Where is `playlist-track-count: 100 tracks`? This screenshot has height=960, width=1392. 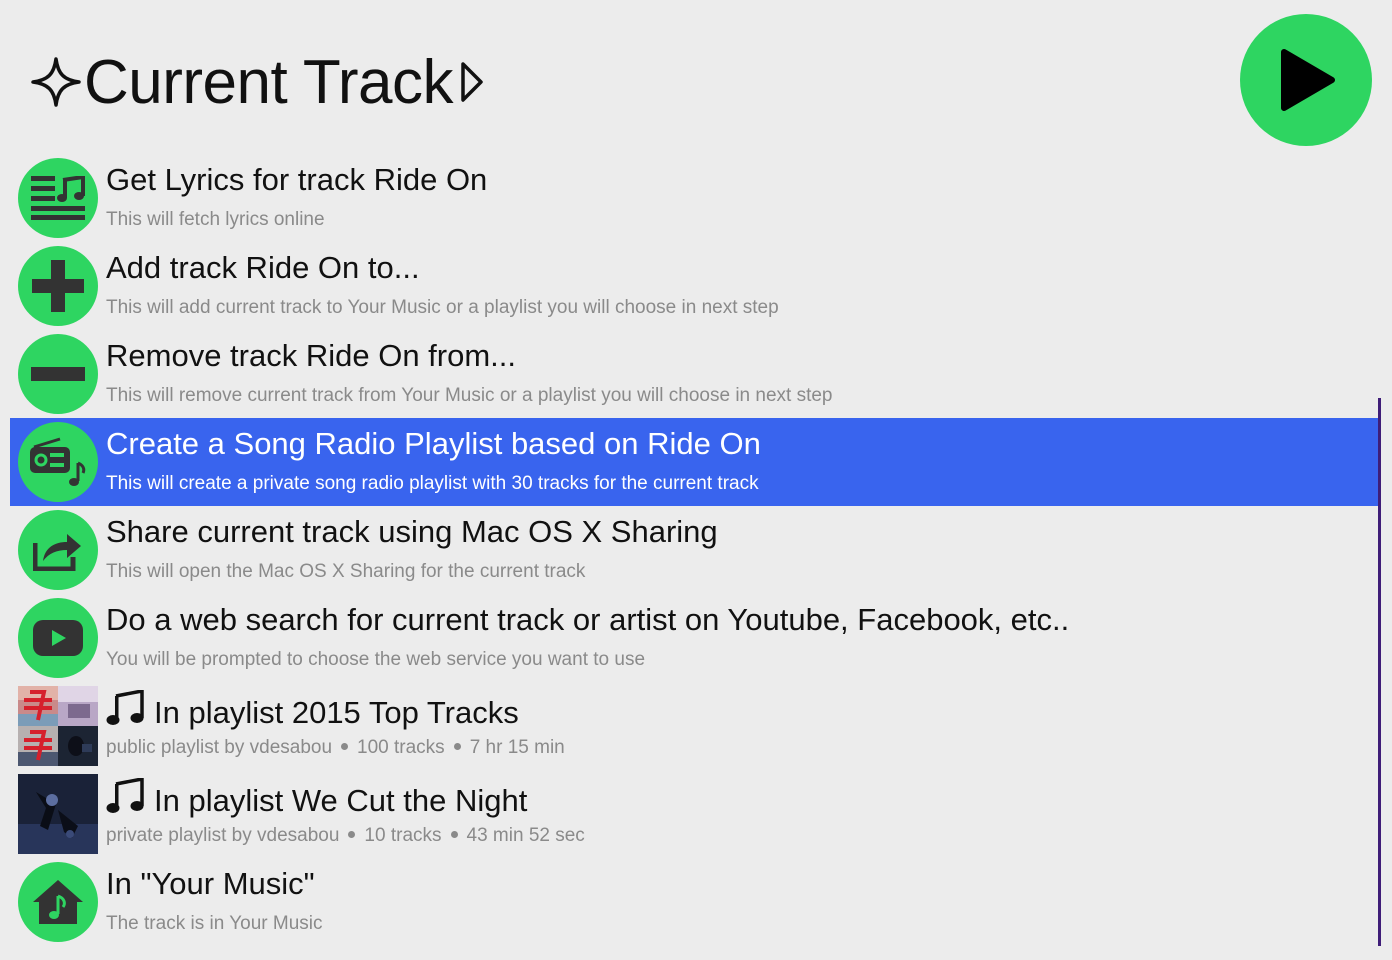
playlist-track-count: 100 tracks is located at coordinates (401, 747).